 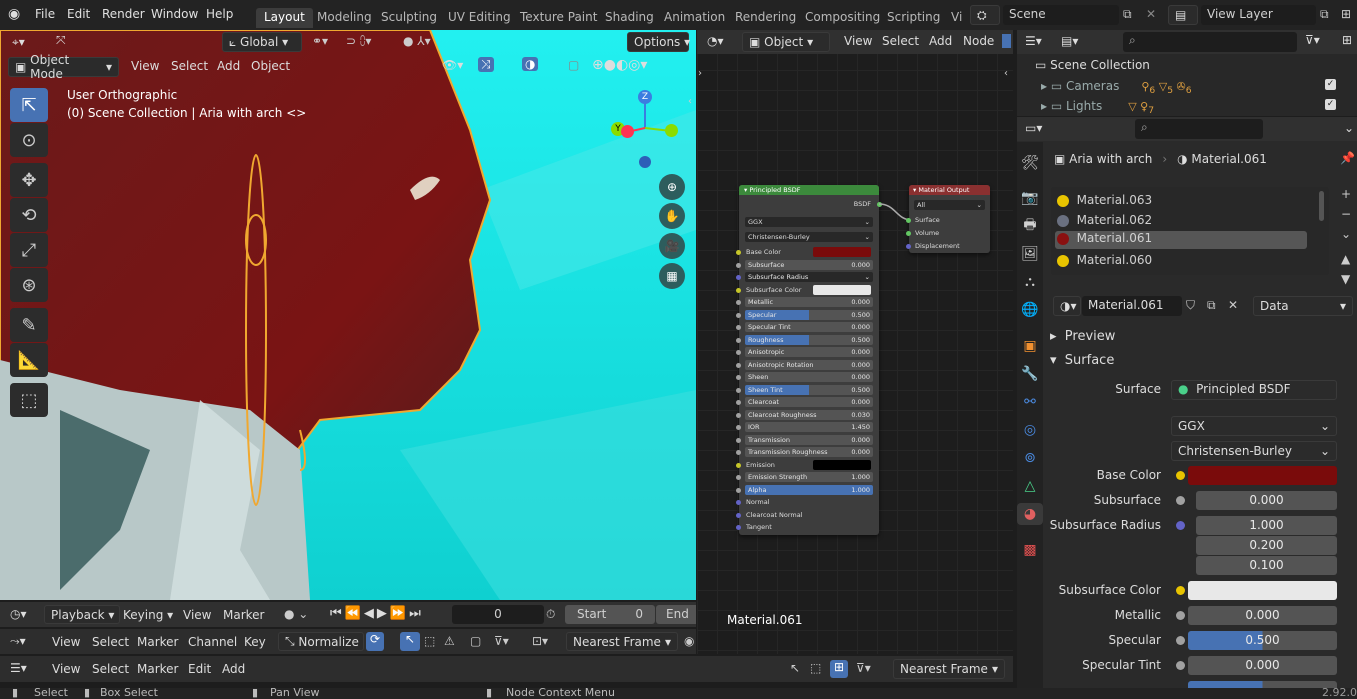 What do you see at coordinates (908, 233) in the screenshot?
I see `volume-socket-icon` at bounding box center [908, 233].